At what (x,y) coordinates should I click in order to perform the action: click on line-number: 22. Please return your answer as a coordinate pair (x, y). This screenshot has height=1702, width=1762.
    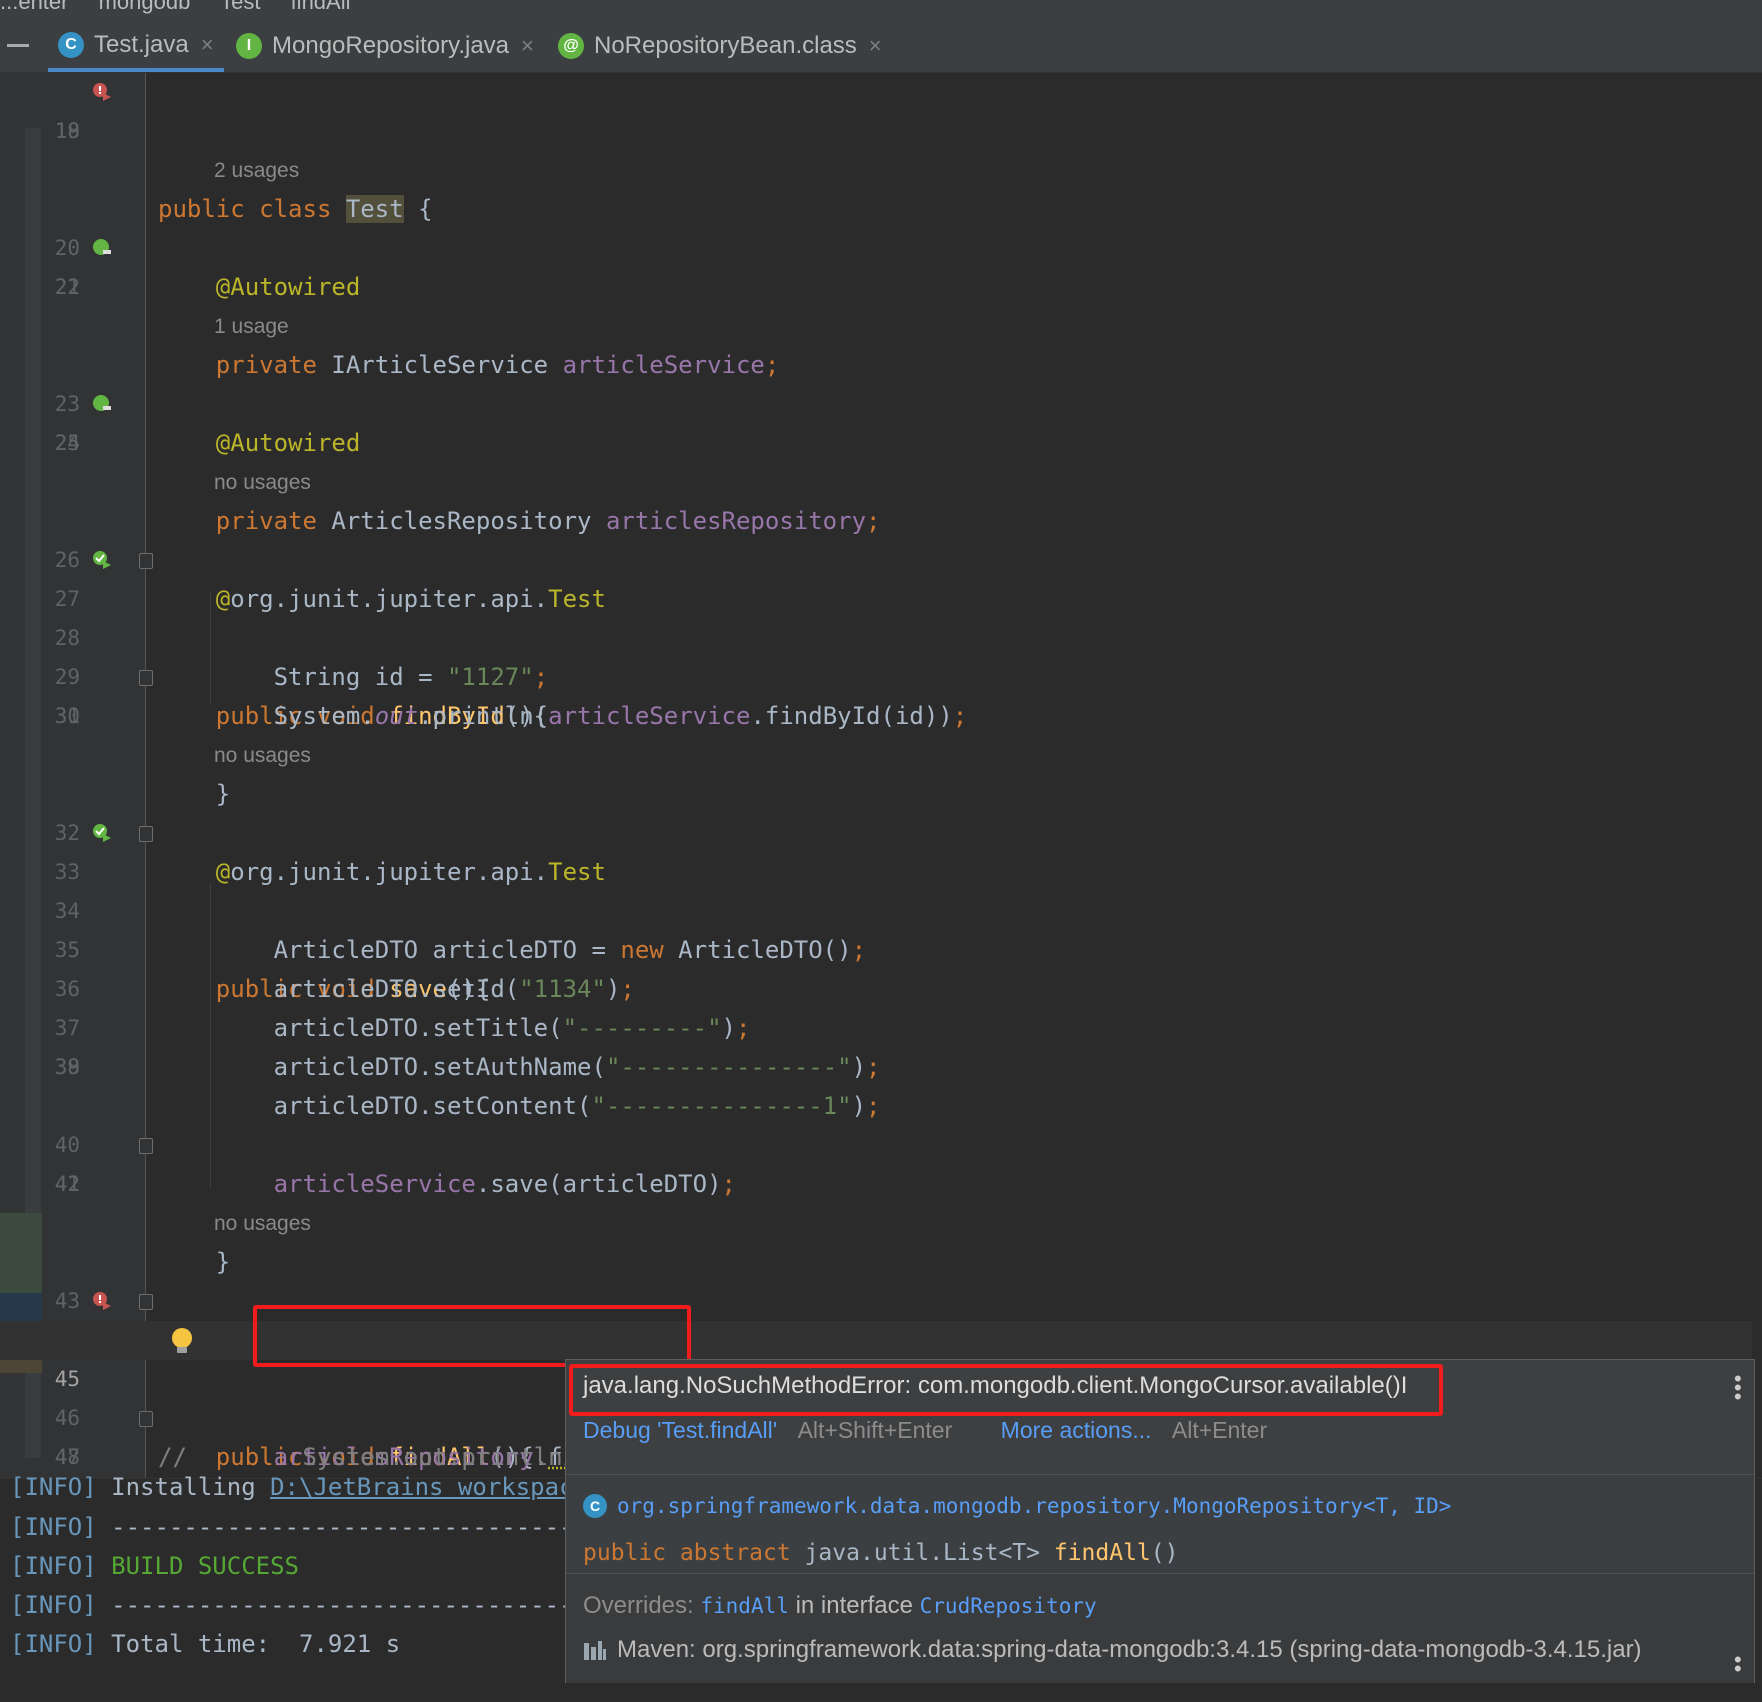
    Looking at the image, I should click on (67, 287).